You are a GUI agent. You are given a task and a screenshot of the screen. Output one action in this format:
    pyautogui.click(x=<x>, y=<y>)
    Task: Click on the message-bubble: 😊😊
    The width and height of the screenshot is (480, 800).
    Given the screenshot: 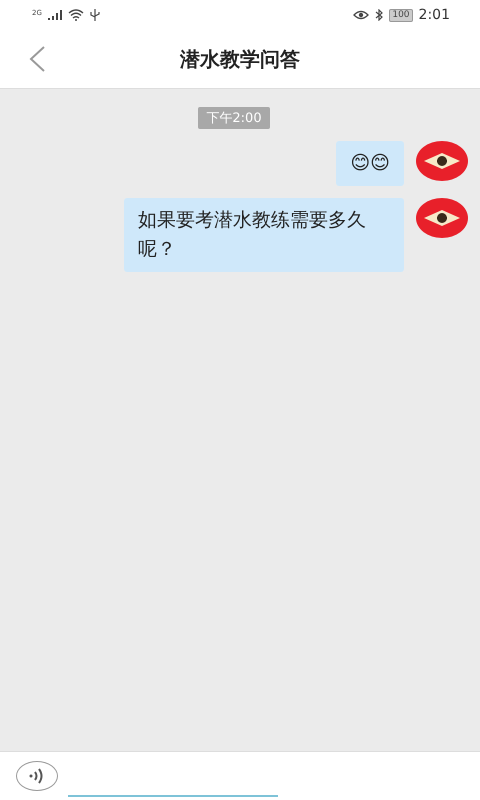 What is the action you would take?
    pyautogui.click(x=370, y=163)
    